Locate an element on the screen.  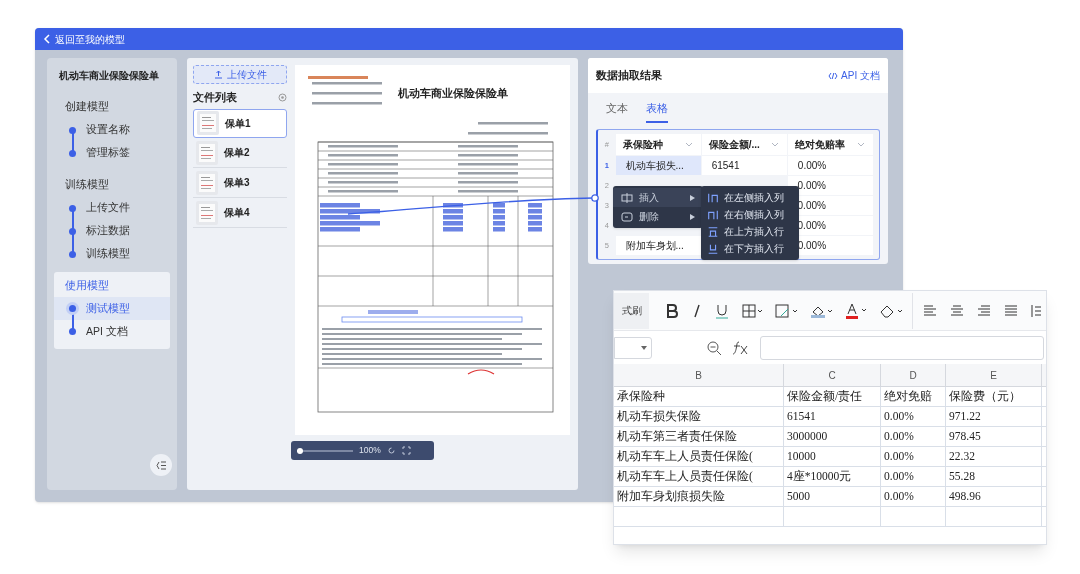
file-item: 保单1 is located at coordinates (240, 123).